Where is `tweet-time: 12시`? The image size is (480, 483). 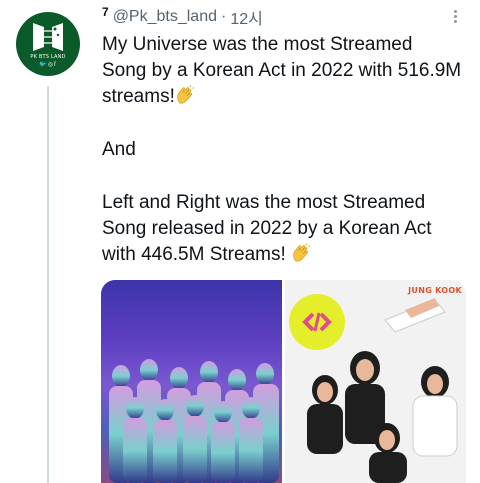 tweet-time: 12시 is located at coordinates (246, 17).